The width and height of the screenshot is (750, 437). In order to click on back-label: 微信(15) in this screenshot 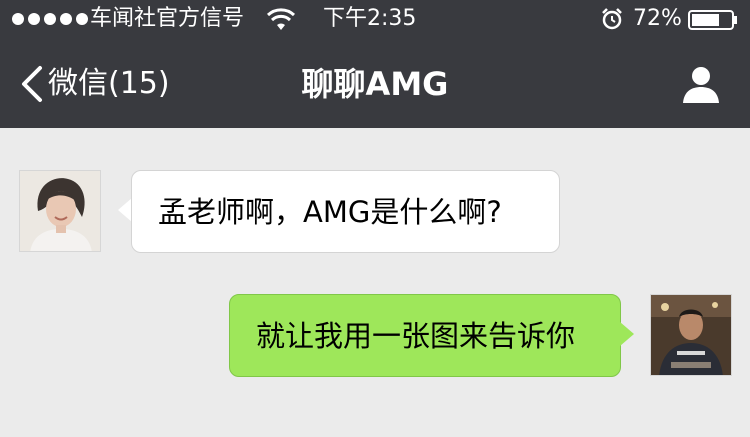, I will do `click(109, 83)`.